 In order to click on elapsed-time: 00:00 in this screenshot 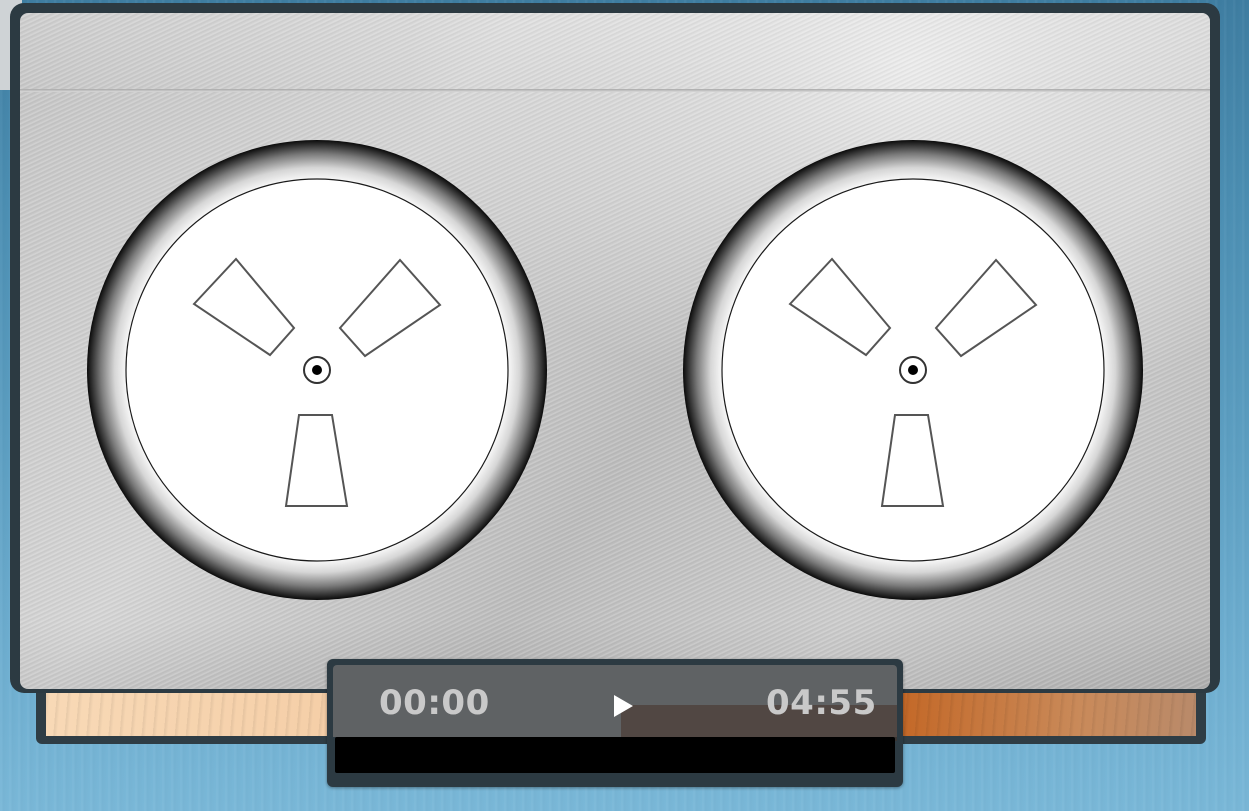, I will do `click(434, 703)`.